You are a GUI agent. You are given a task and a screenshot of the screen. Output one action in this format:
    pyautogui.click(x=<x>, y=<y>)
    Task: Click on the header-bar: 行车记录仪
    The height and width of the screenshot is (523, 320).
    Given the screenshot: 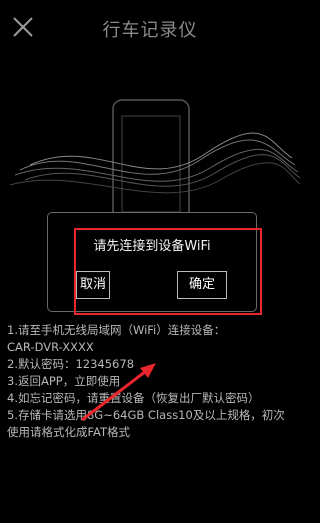 What is the action you would take?
    pyautogui.click(x=150, y=28)
    